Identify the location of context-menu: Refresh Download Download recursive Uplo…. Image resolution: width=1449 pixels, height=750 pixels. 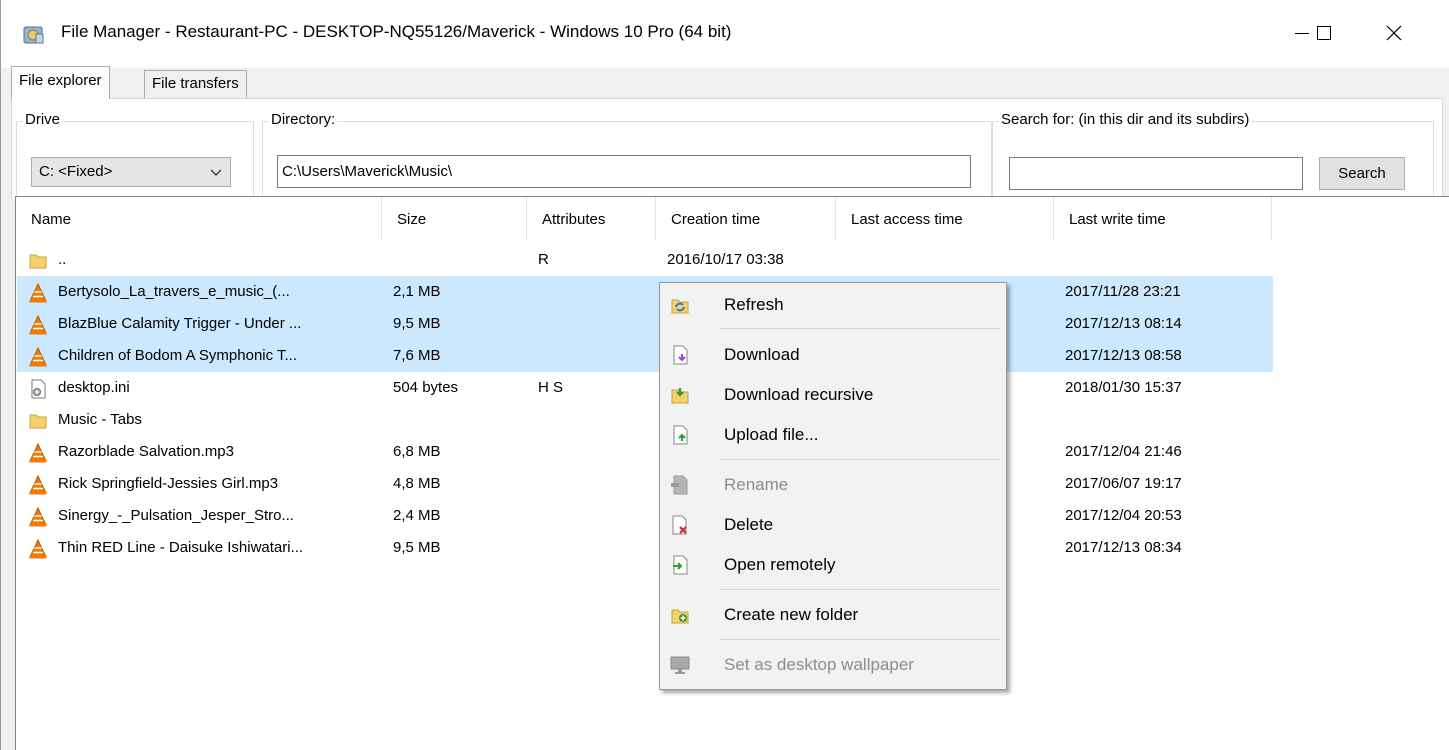
(833, 486).